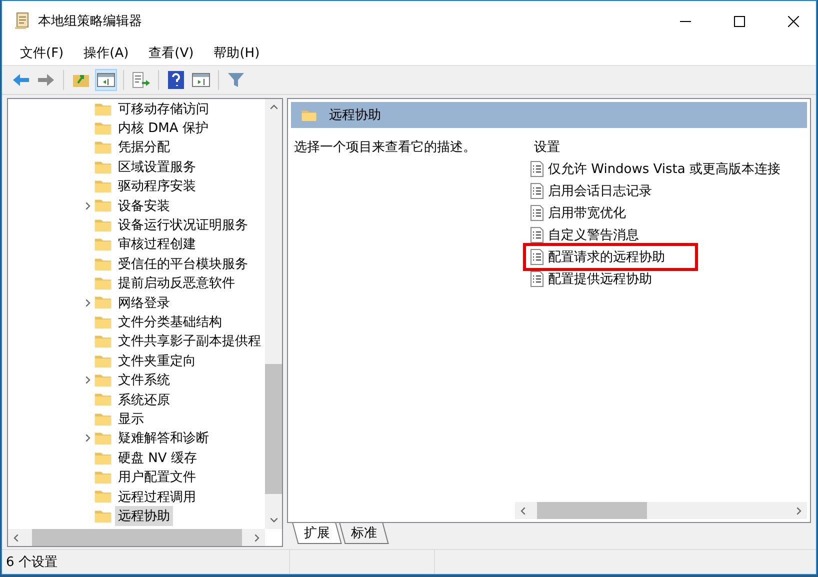 This screenshot has width=818, height=577. Describe the element at coordinates (42, 53) in the screenshot. I see `menu-item: 文件(F)` at that location.